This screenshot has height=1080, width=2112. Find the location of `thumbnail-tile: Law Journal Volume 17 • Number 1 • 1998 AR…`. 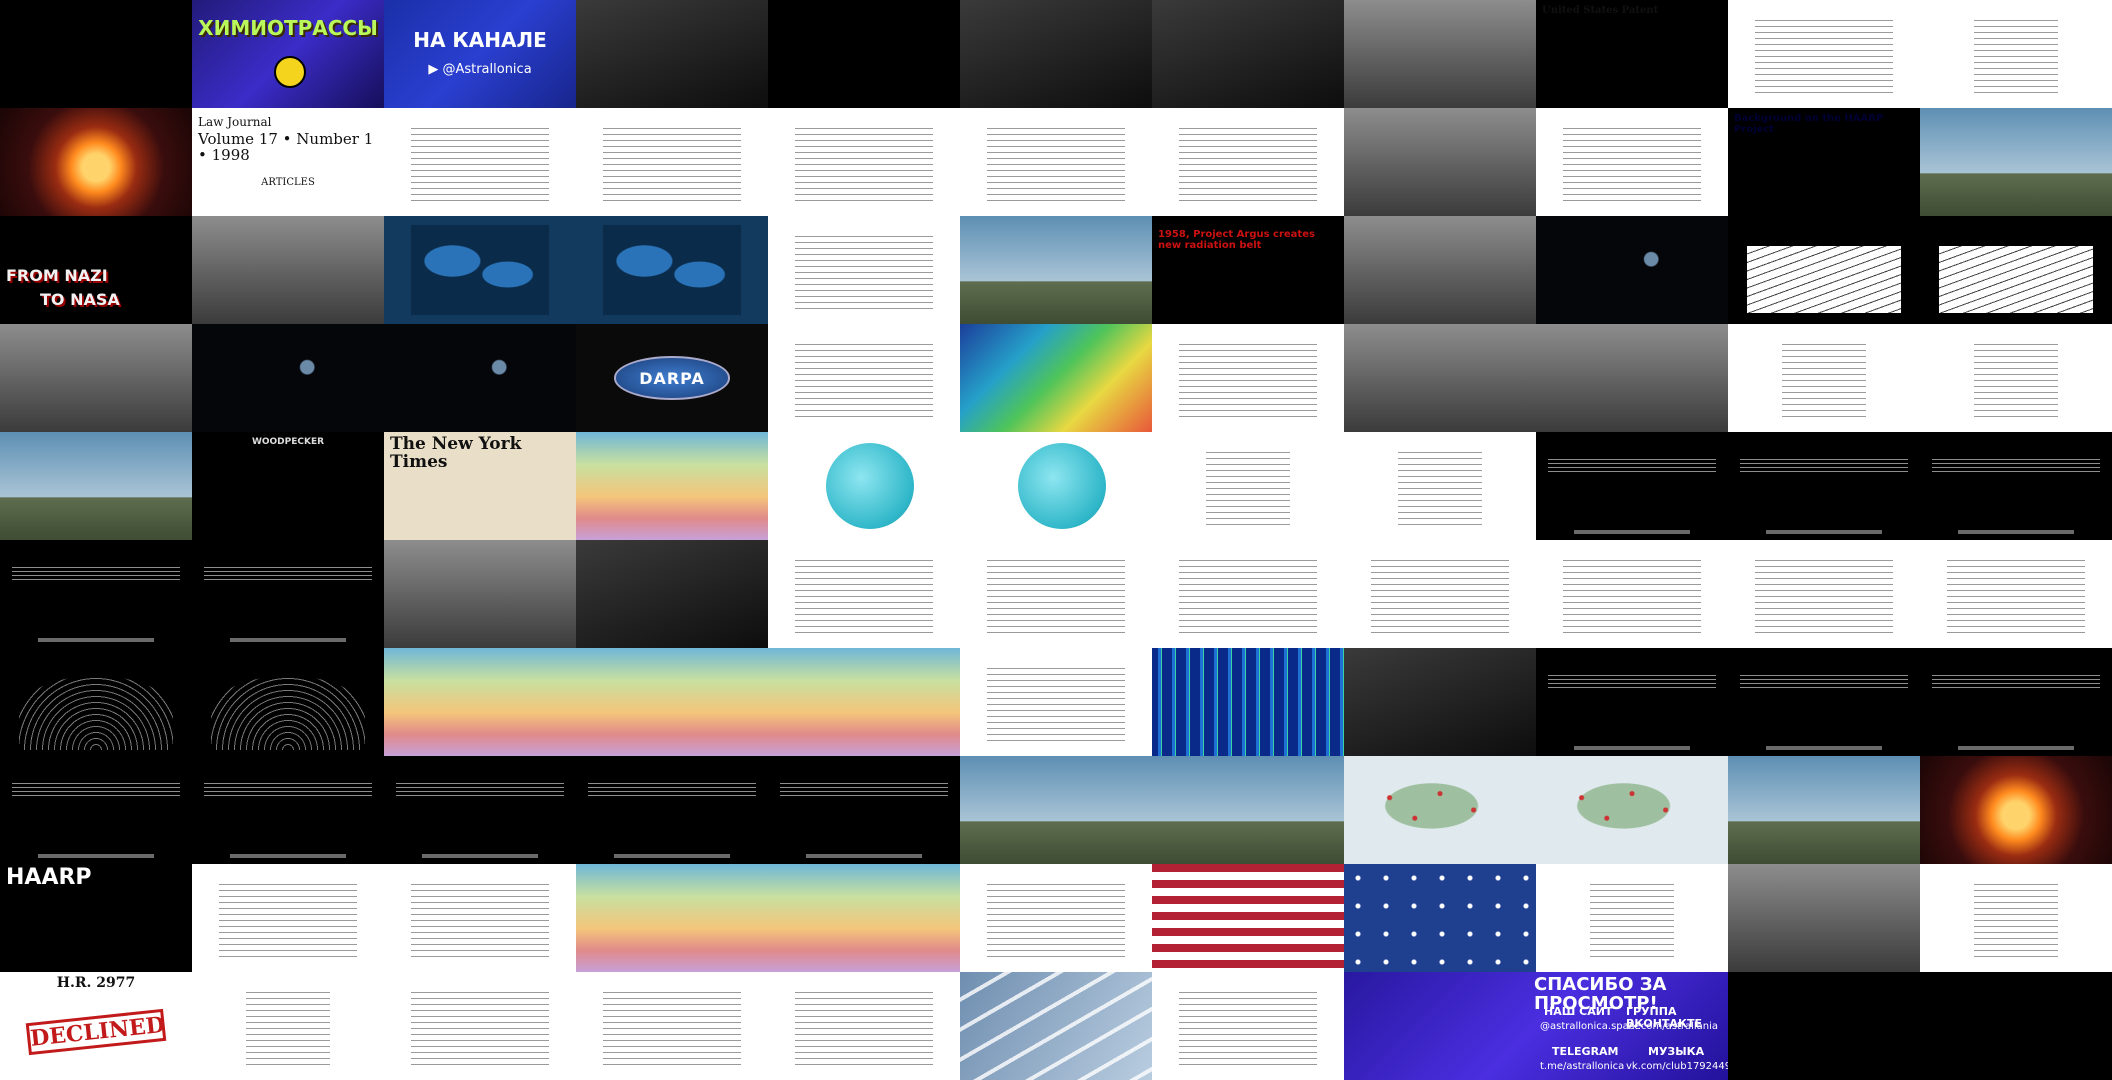

thumbnail-tile: Law Journal Volume 17 • Number 1 • 1998 AR… is located at coordinates (288, 162).